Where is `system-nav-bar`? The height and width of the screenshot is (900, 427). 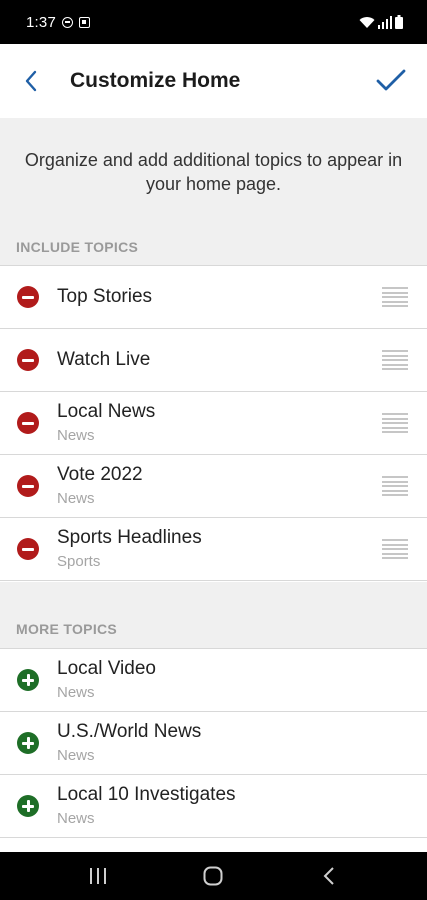 system-nav-bar is located at coordinates (213, 876).